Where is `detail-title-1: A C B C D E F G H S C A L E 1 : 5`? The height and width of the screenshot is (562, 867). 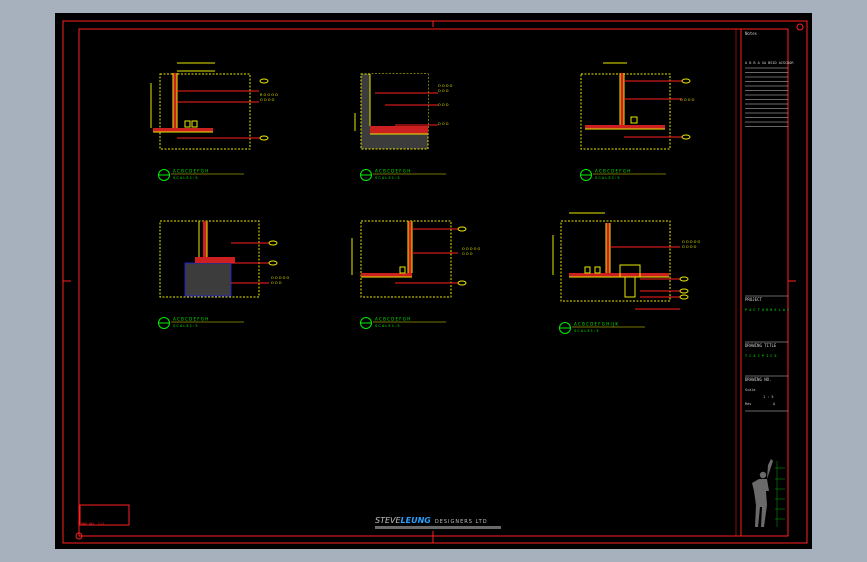 detail-title-1: A C B C D E F G H S C A L E 1 : 5 is located at coordinates (201, 175).